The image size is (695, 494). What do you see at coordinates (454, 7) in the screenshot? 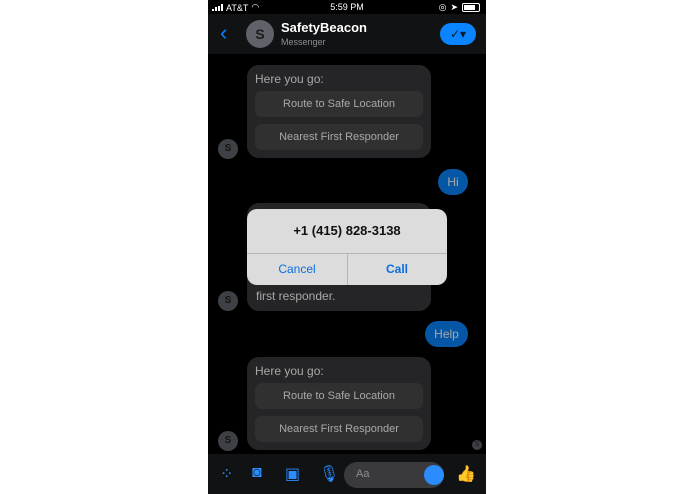
I see `location-icon: ➤` at bounding box center [454, 7].